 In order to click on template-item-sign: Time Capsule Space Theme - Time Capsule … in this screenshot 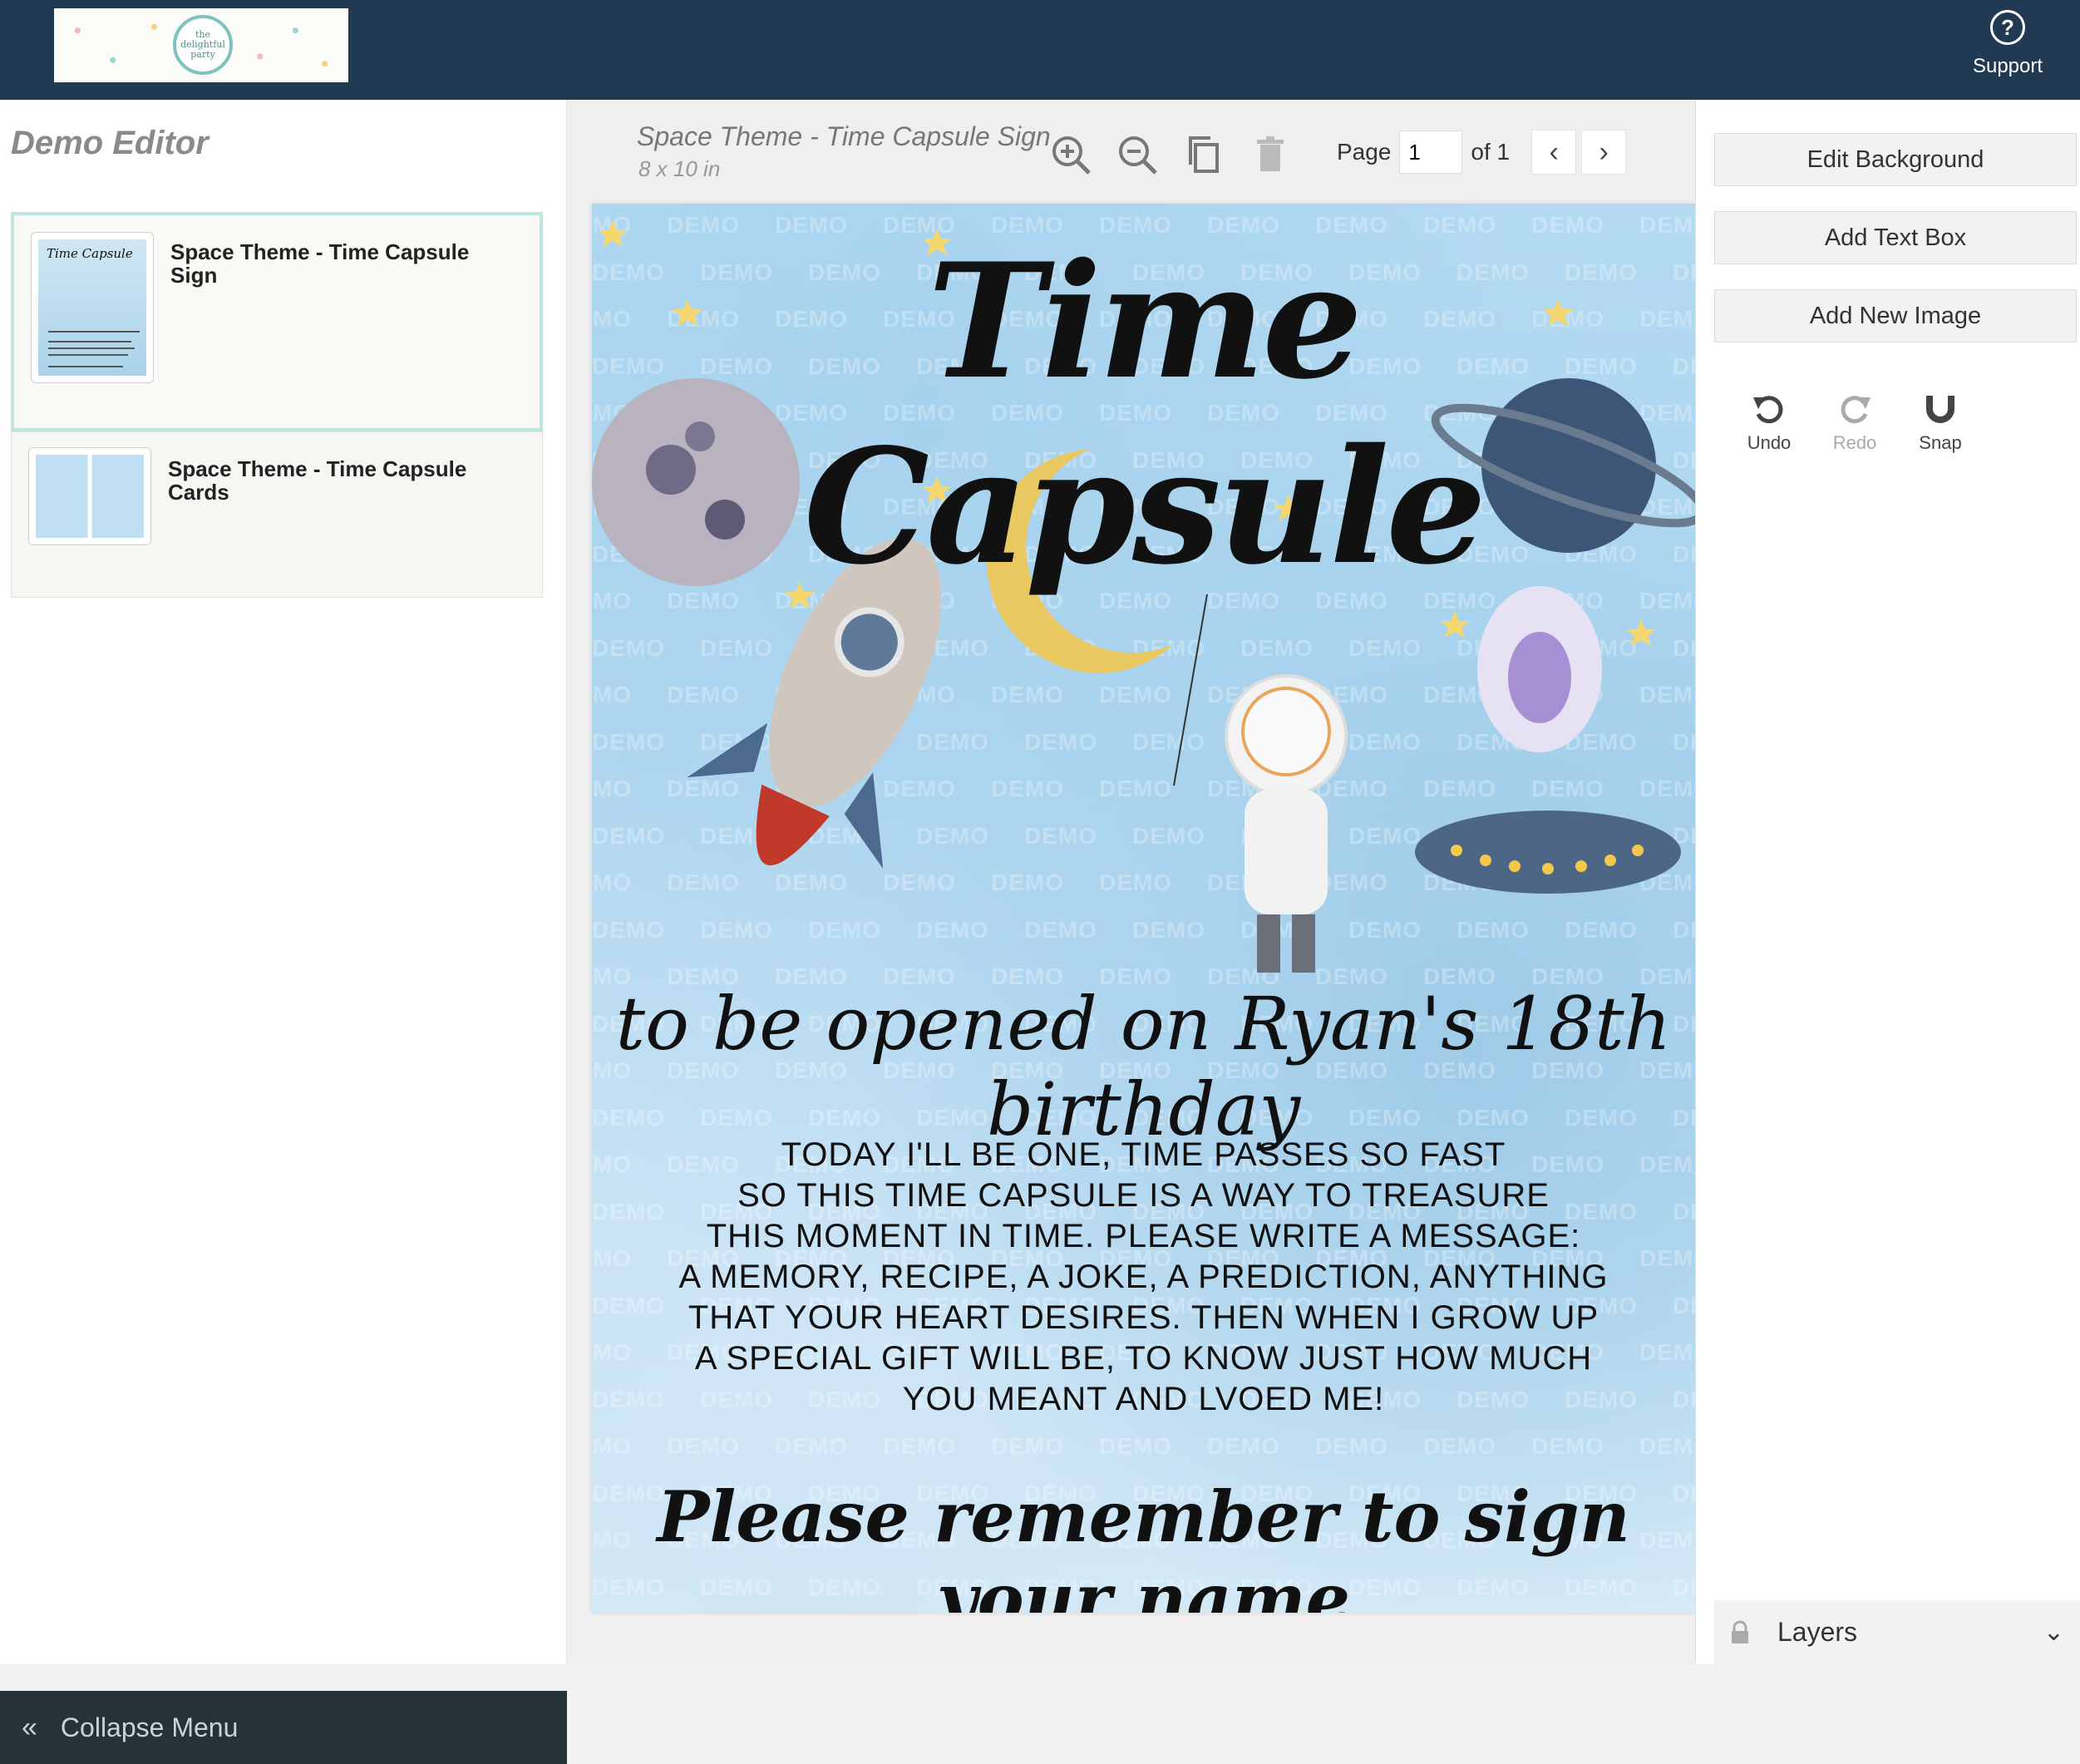, I will do `click(277, 321)`.